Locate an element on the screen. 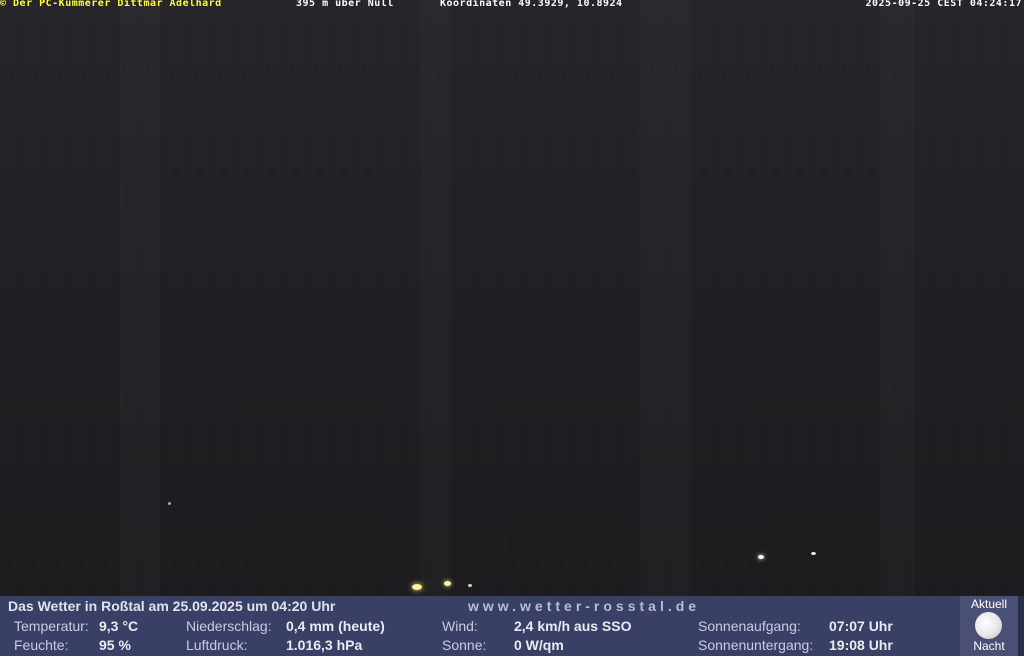 The width and height of the screenshot is (1024, 656). coordinates-text: Koordinaten 49.3929, 10.8924 is located at coordinates (531, 4).